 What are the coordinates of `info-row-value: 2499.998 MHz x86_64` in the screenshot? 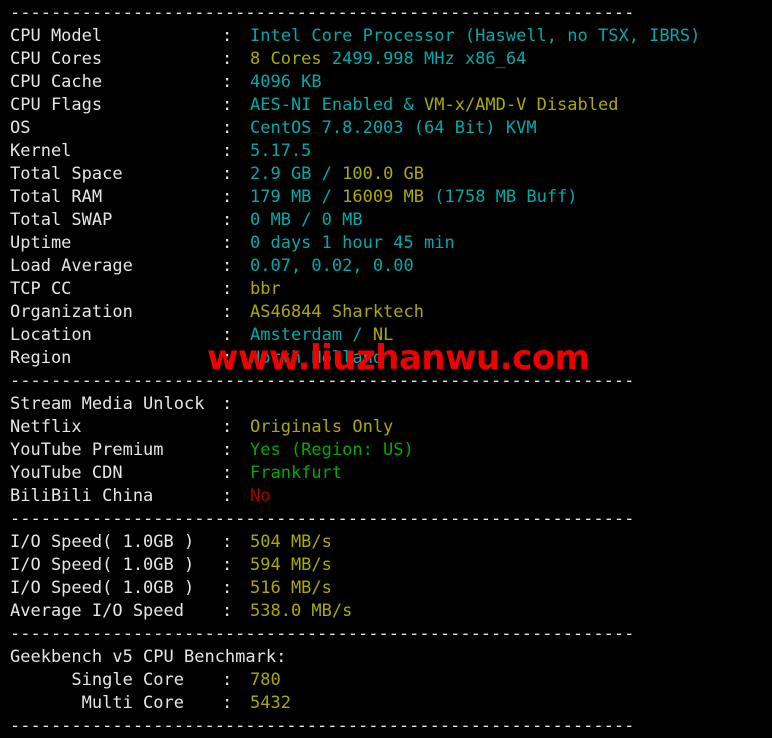 It's located at (429, 59).